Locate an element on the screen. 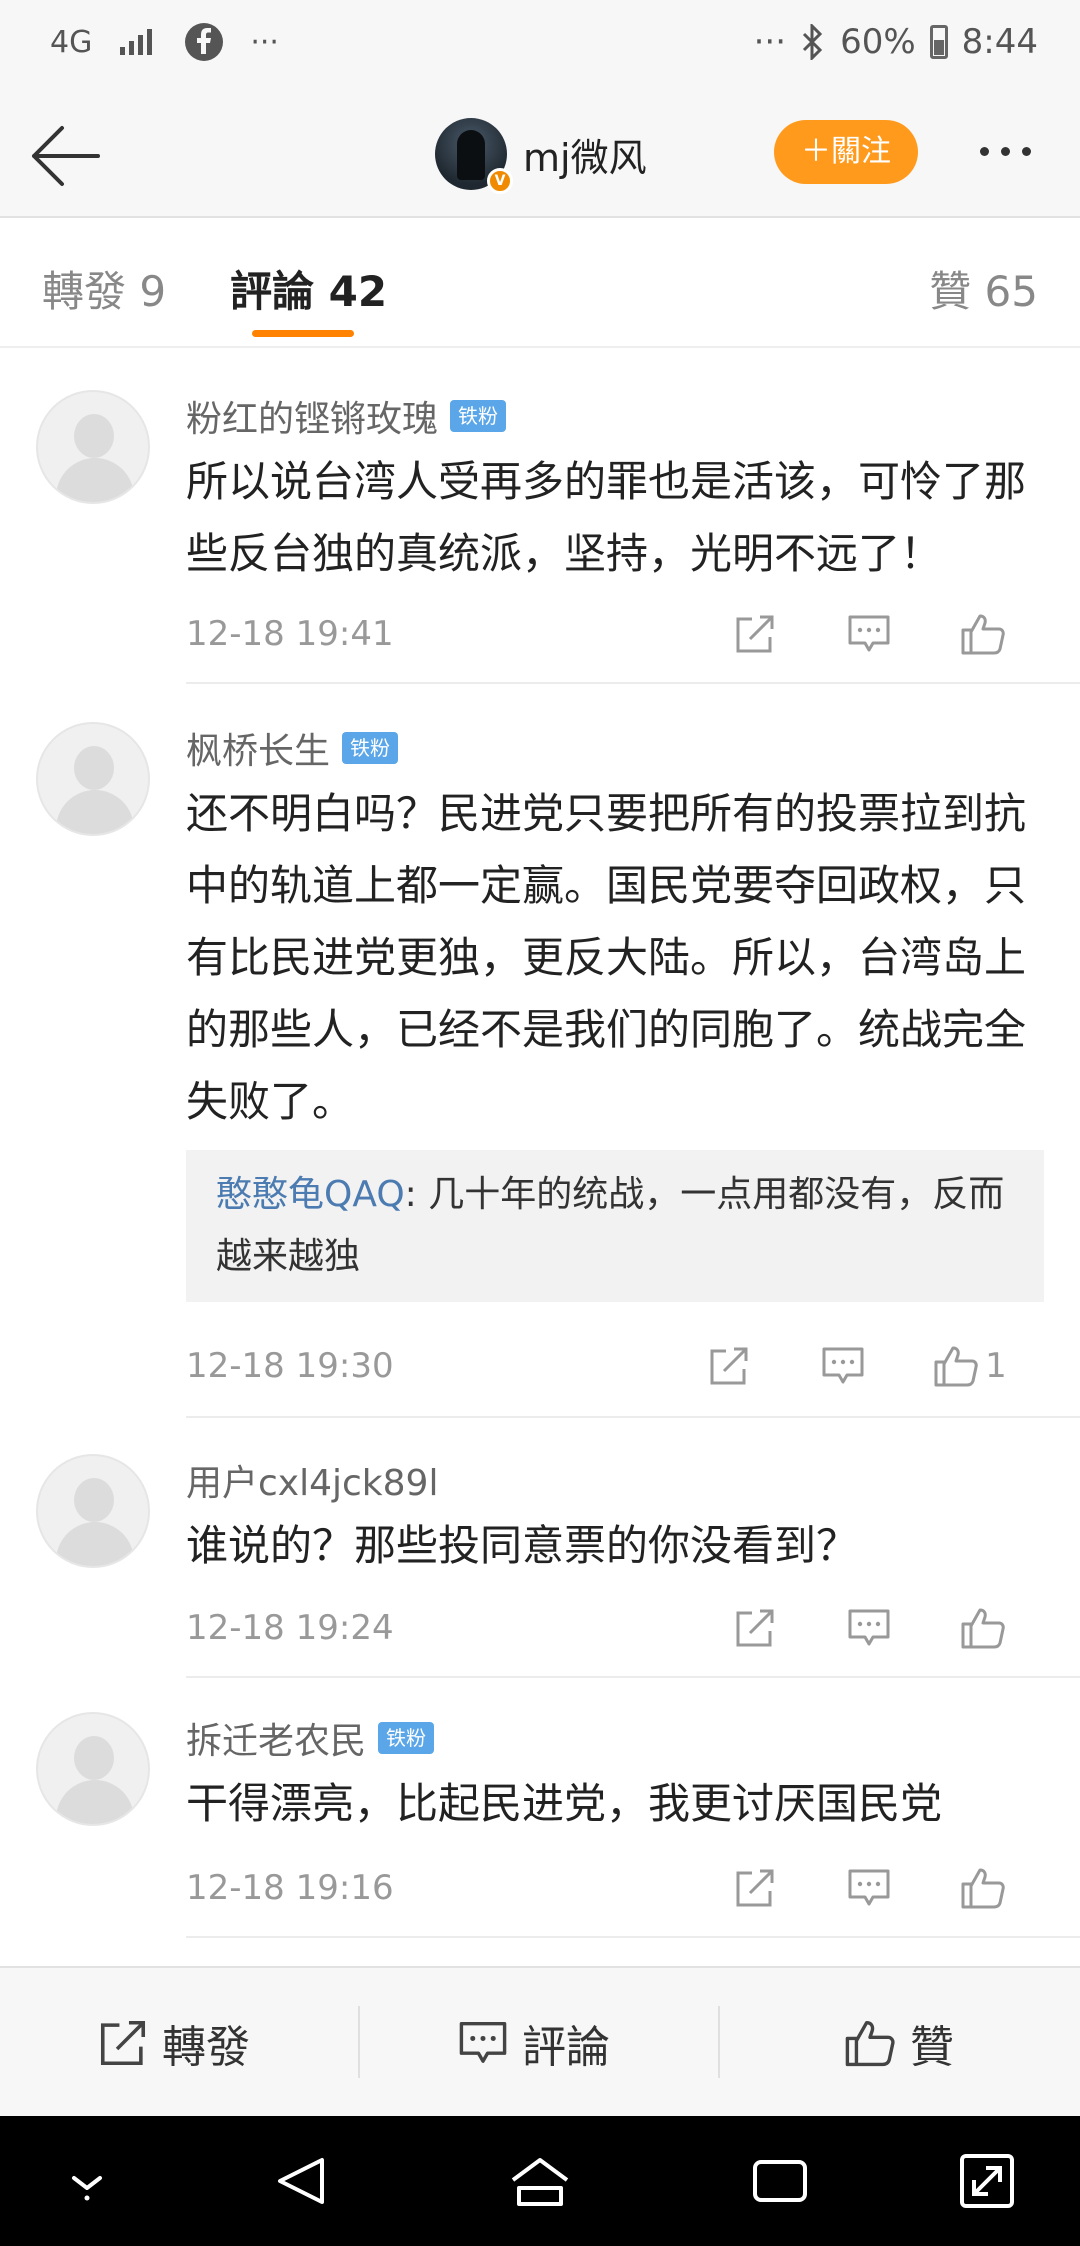 This screenshot has width=1080, height=2246. comment-button: 評論 is located at coordinates (534, 2043).